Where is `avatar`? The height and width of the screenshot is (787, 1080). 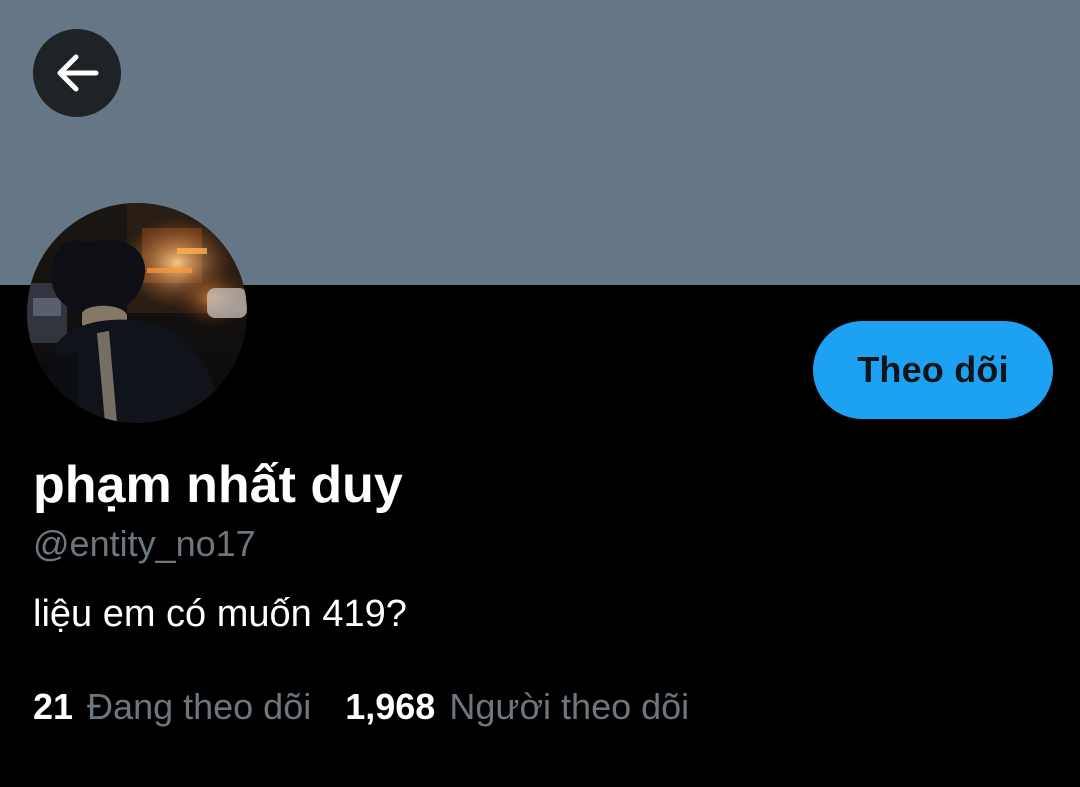
avatar is located at coordinates (137, 313).